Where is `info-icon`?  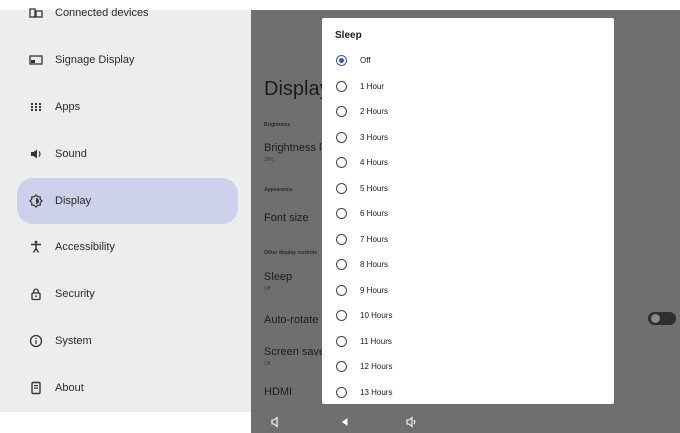 info-icon is located at coordinates (36, 341).